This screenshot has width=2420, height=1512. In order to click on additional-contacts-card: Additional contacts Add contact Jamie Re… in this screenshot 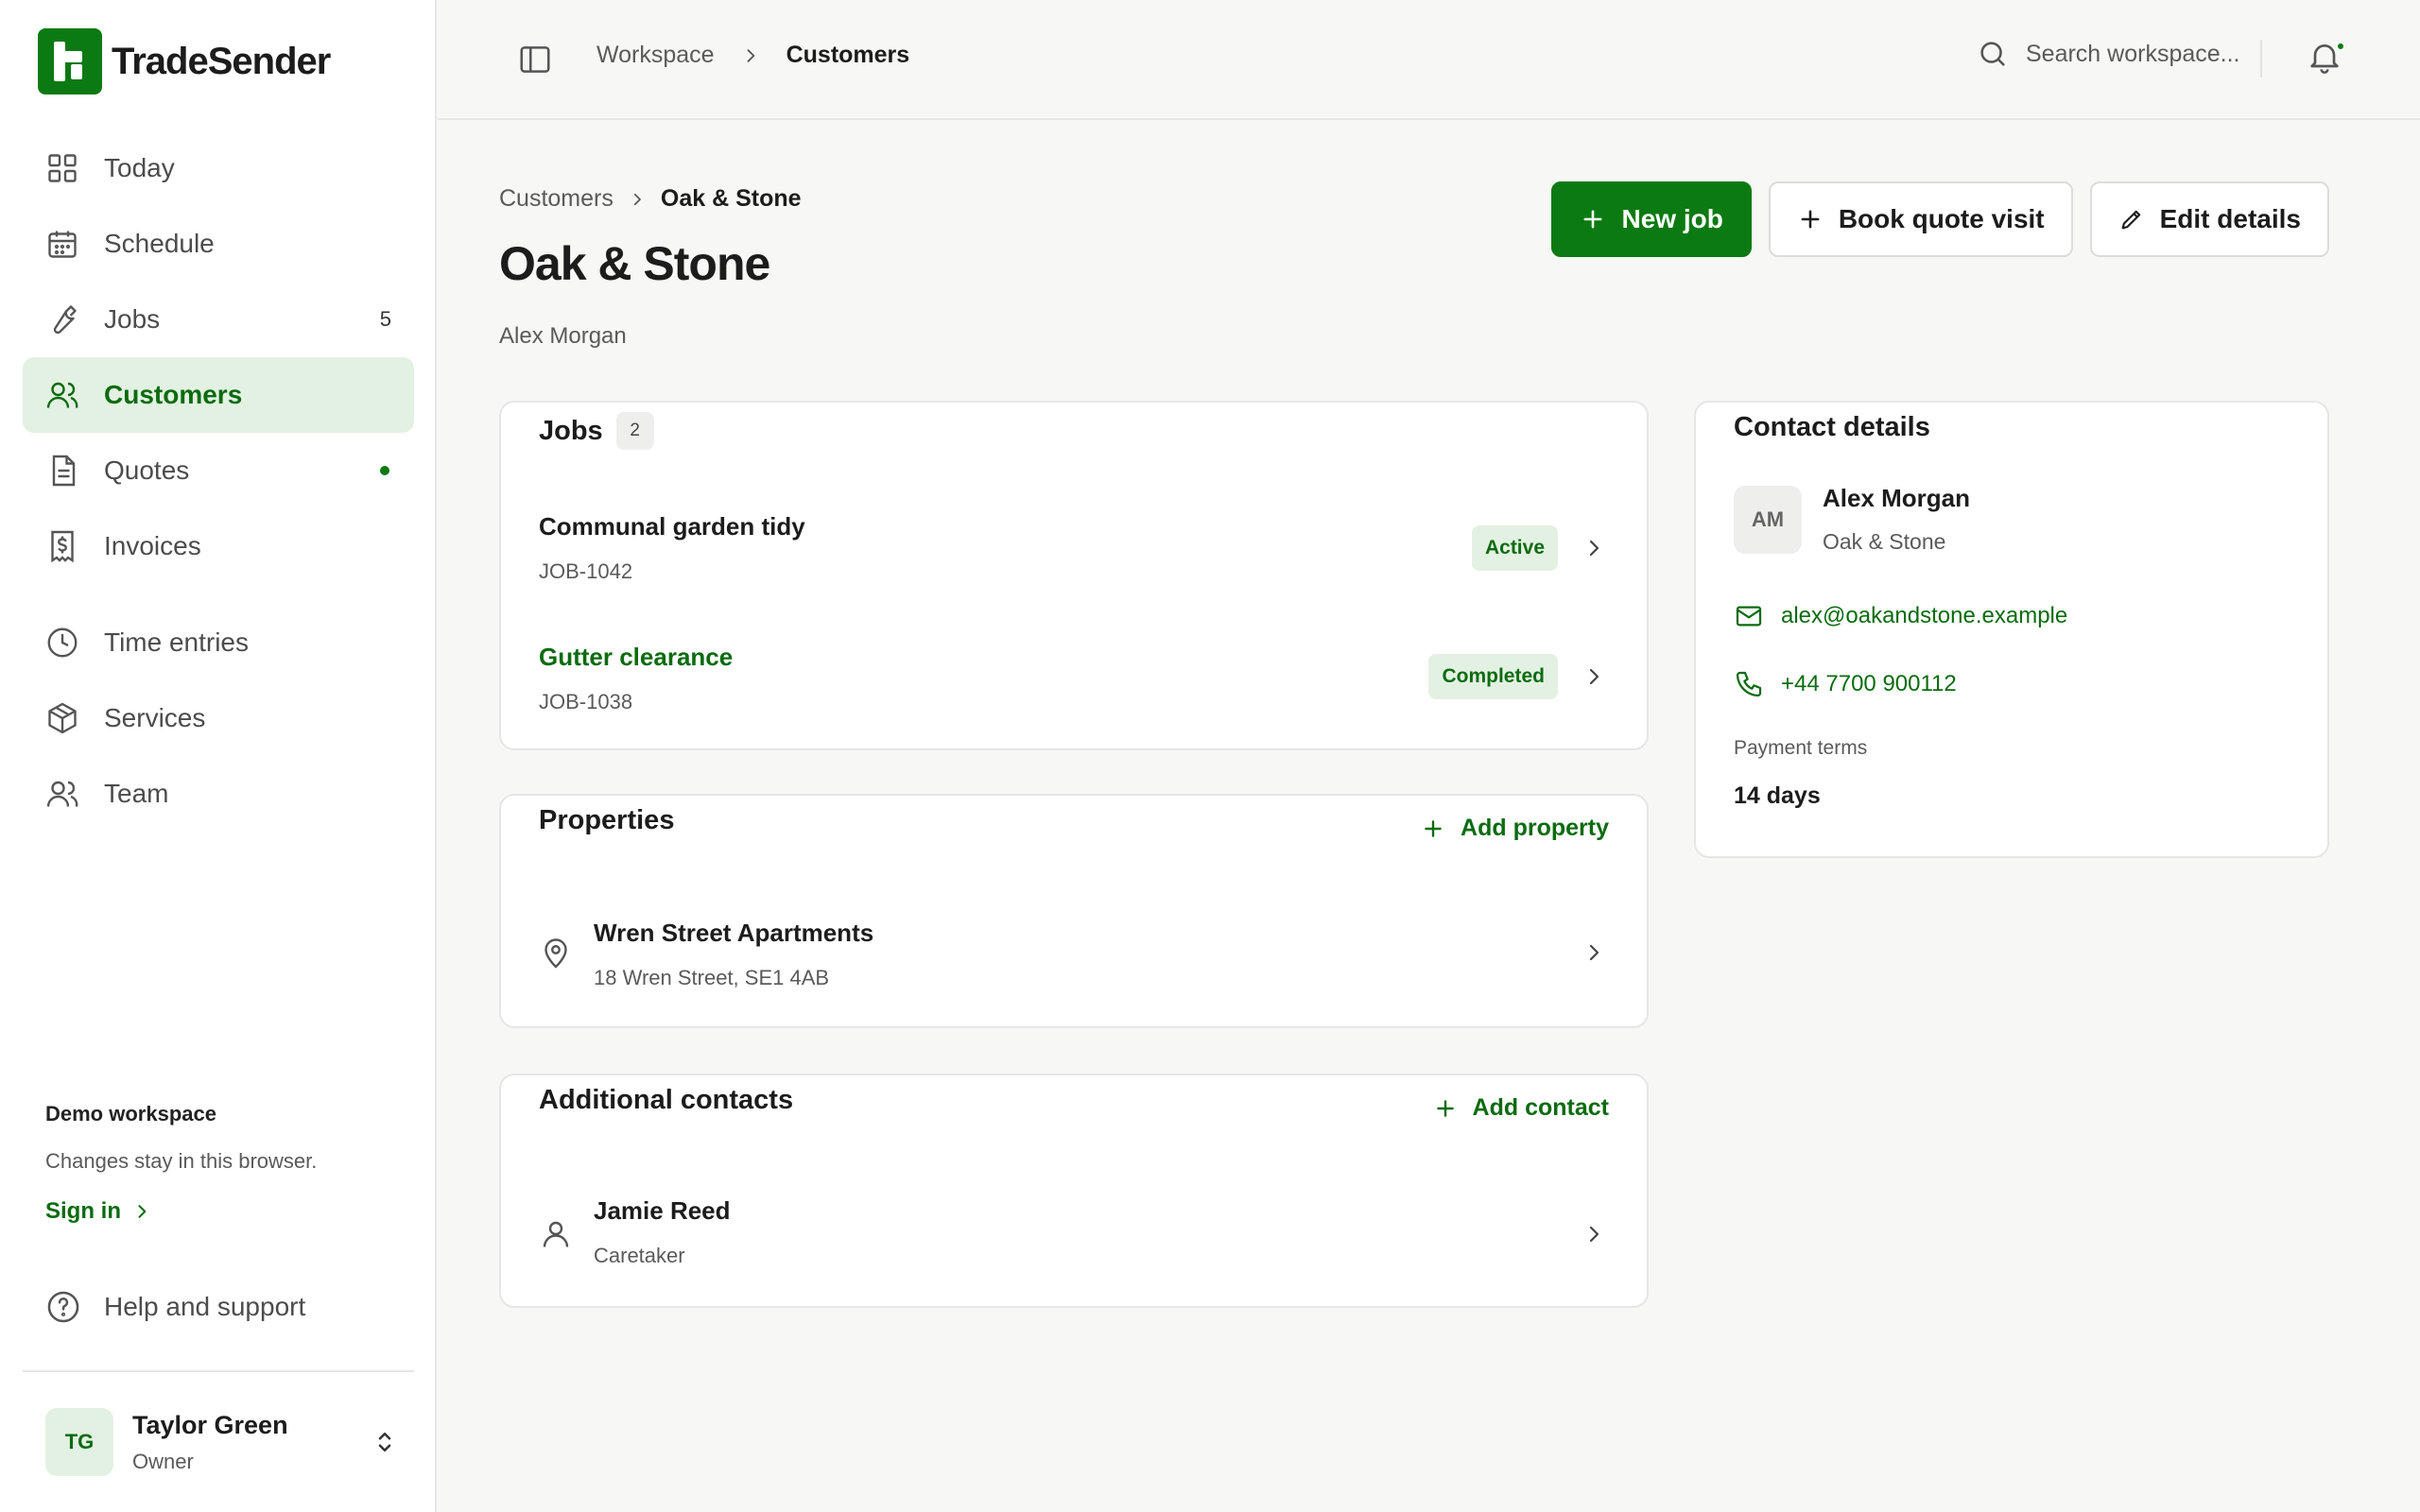, I will do `click(1074, 1191)`.